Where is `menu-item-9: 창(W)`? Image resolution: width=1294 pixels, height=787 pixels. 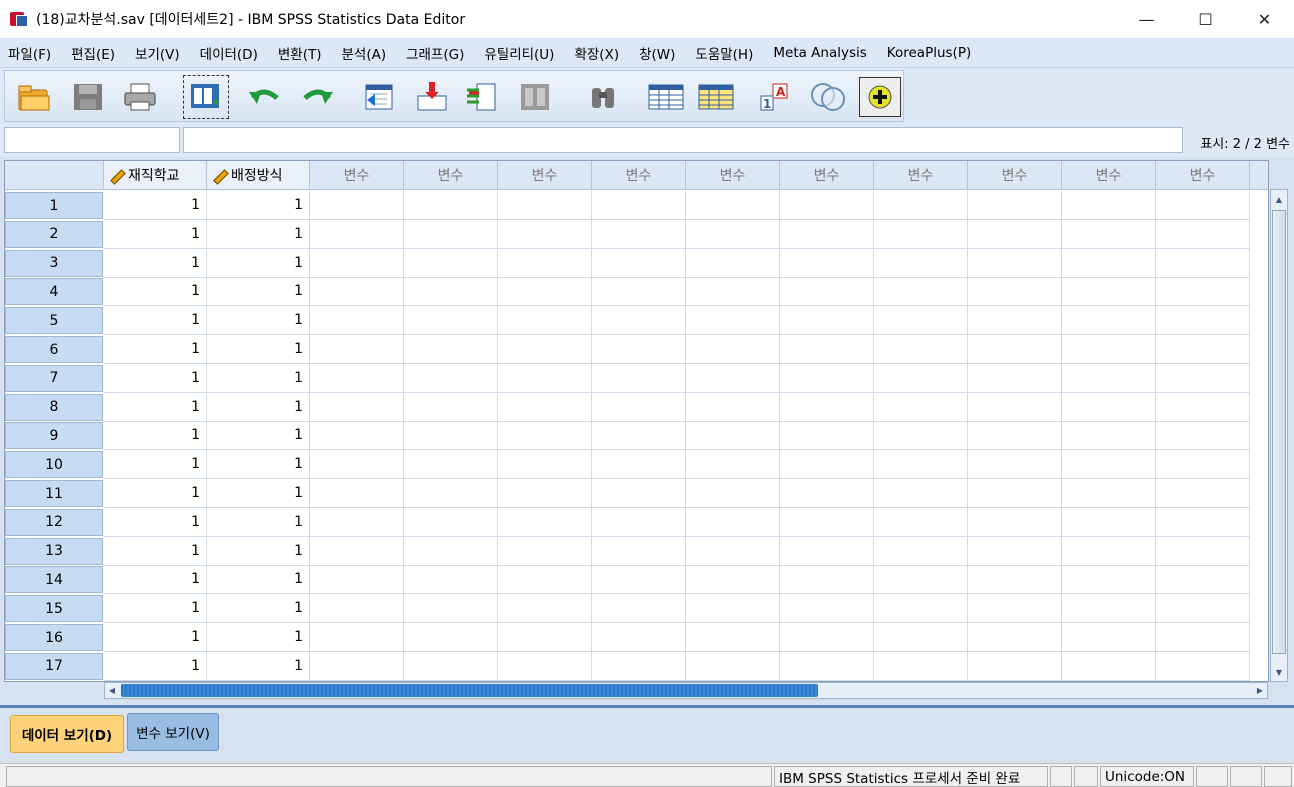
menu-item-9: 창(W) is located at coordinates (657, 53).